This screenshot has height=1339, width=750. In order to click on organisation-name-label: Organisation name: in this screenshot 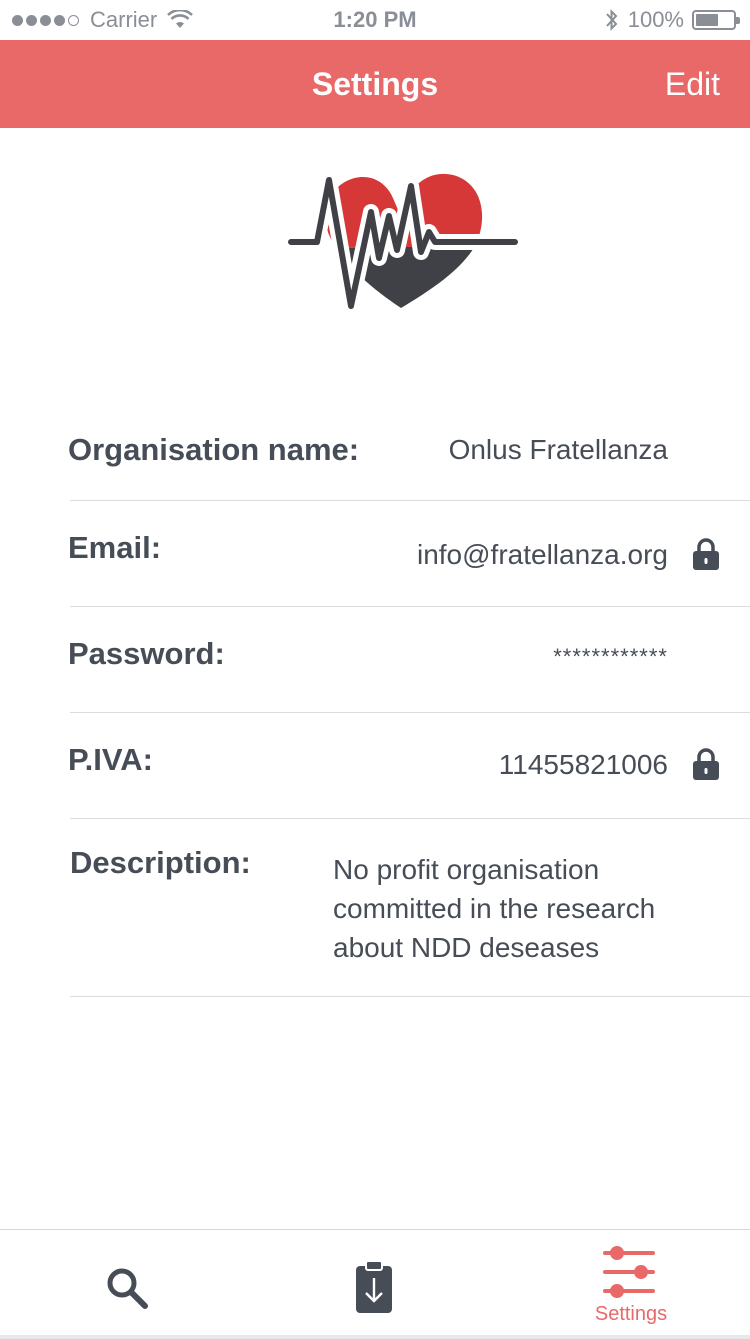, I will do `click(214, 449)`.